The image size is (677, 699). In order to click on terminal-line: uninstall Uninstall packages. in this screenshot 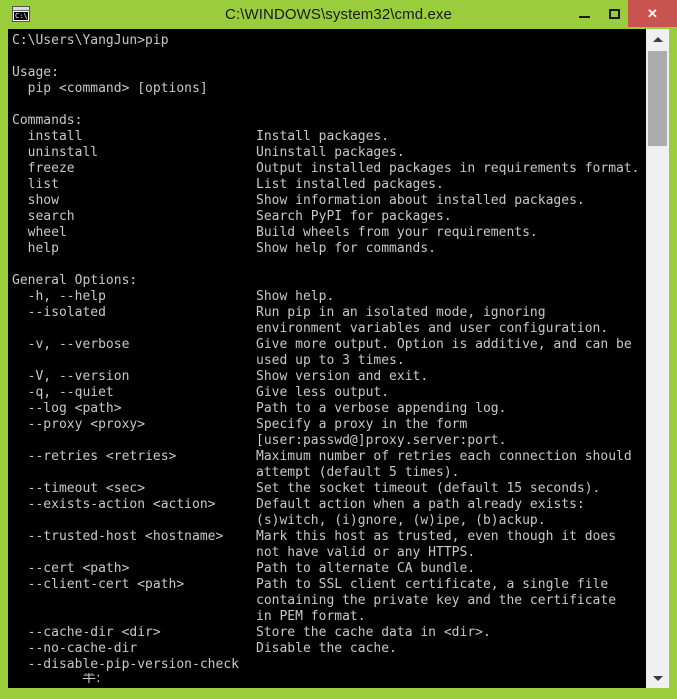, I will do `click(329, 153)`.